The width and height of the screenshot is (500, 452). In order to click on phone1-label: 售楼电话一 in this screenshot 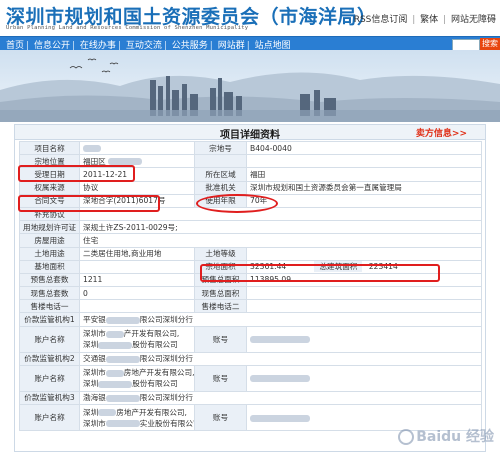, I will do `click(49, 306)`.